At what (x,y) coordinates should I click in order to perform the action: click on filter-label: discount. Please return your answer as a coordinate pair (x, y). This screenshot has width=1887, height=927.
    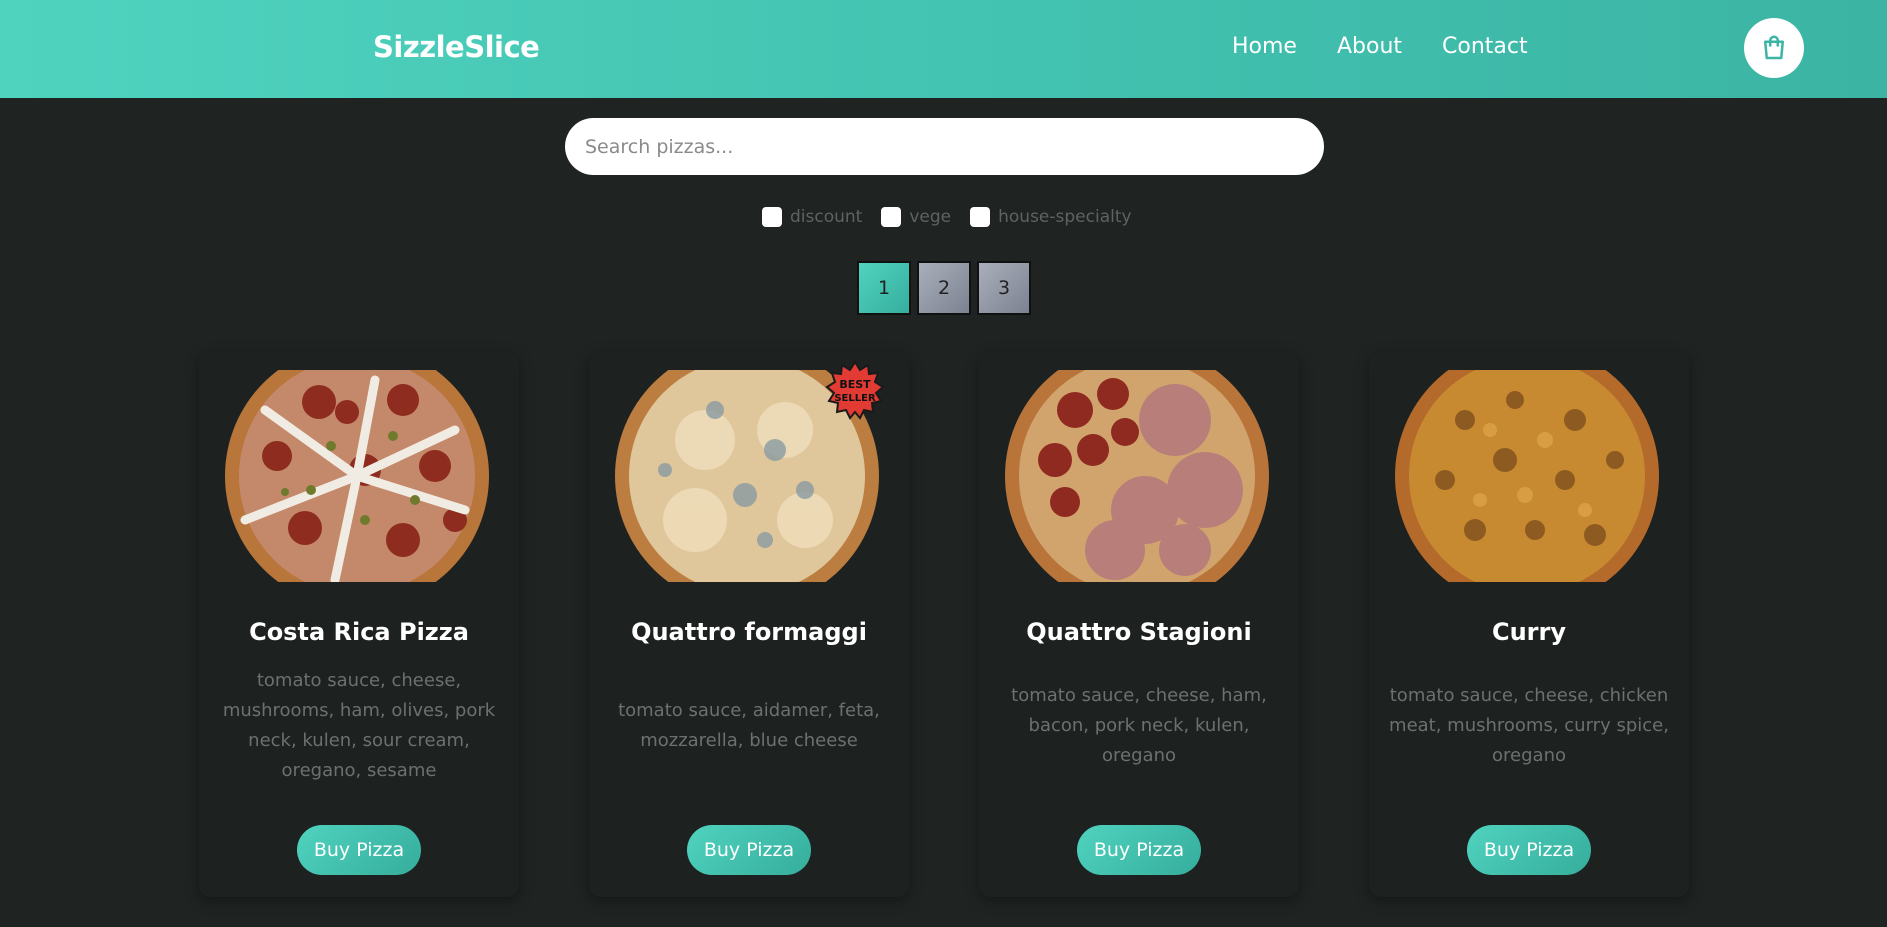
    Looking at the image, I should click on (826, 217).